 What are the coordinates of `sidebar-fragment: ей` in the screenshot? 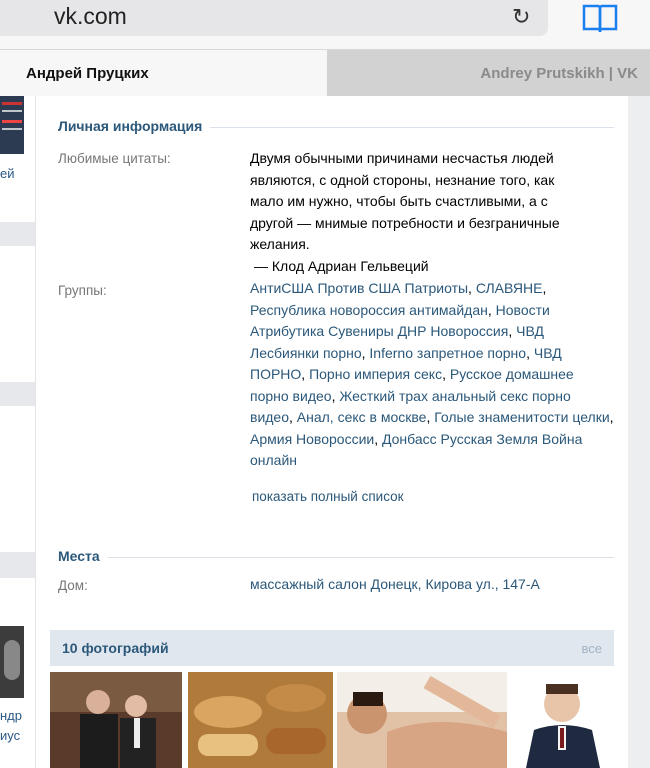 It's located at (7, 173).